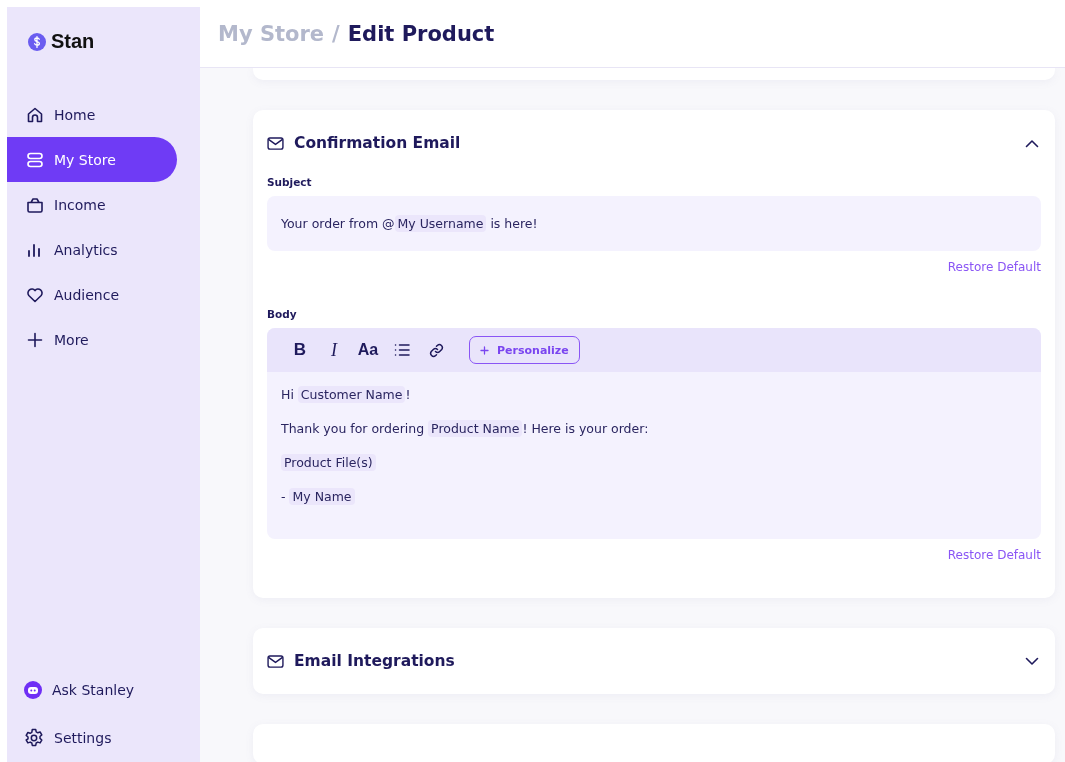  I want to click on placeholder-tag: My Username, so click(440, 223).